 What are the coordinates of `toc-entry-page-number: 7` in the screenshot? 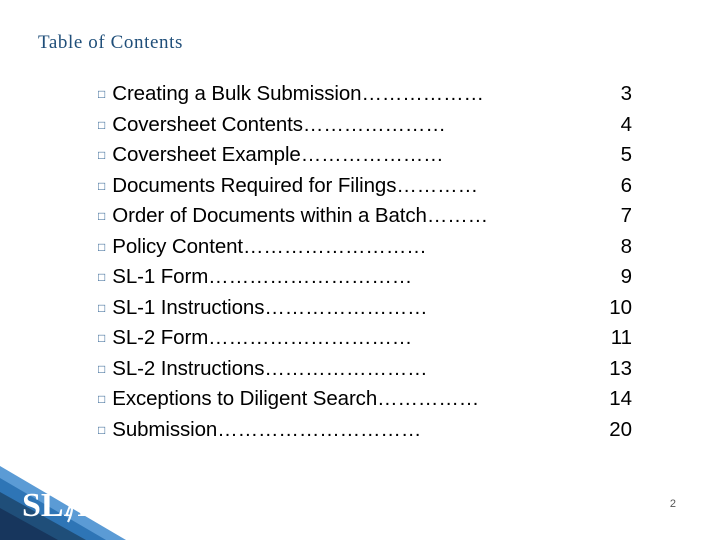 It's located at (626, 215).